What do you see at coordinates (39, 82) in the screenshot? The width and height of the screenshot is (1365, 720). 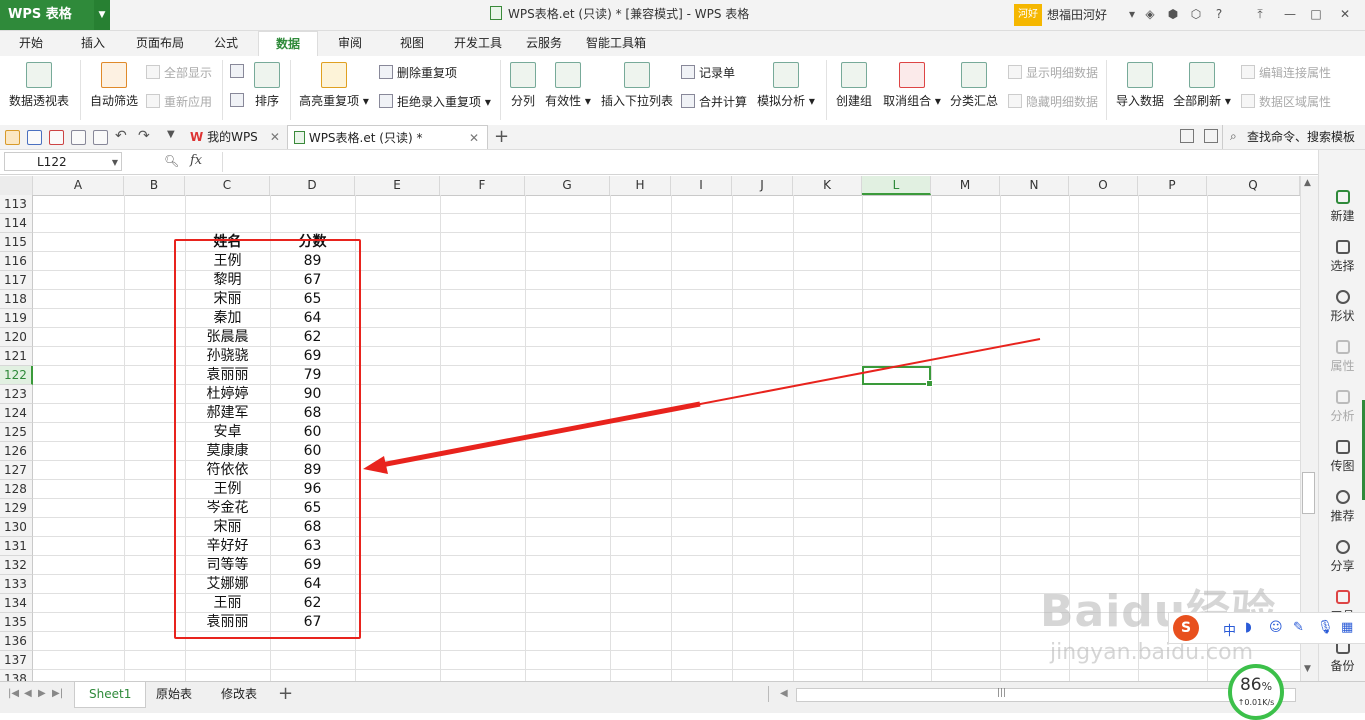 I see `pivot-table-button: 数据透视表` at bounding box center [39, 82].